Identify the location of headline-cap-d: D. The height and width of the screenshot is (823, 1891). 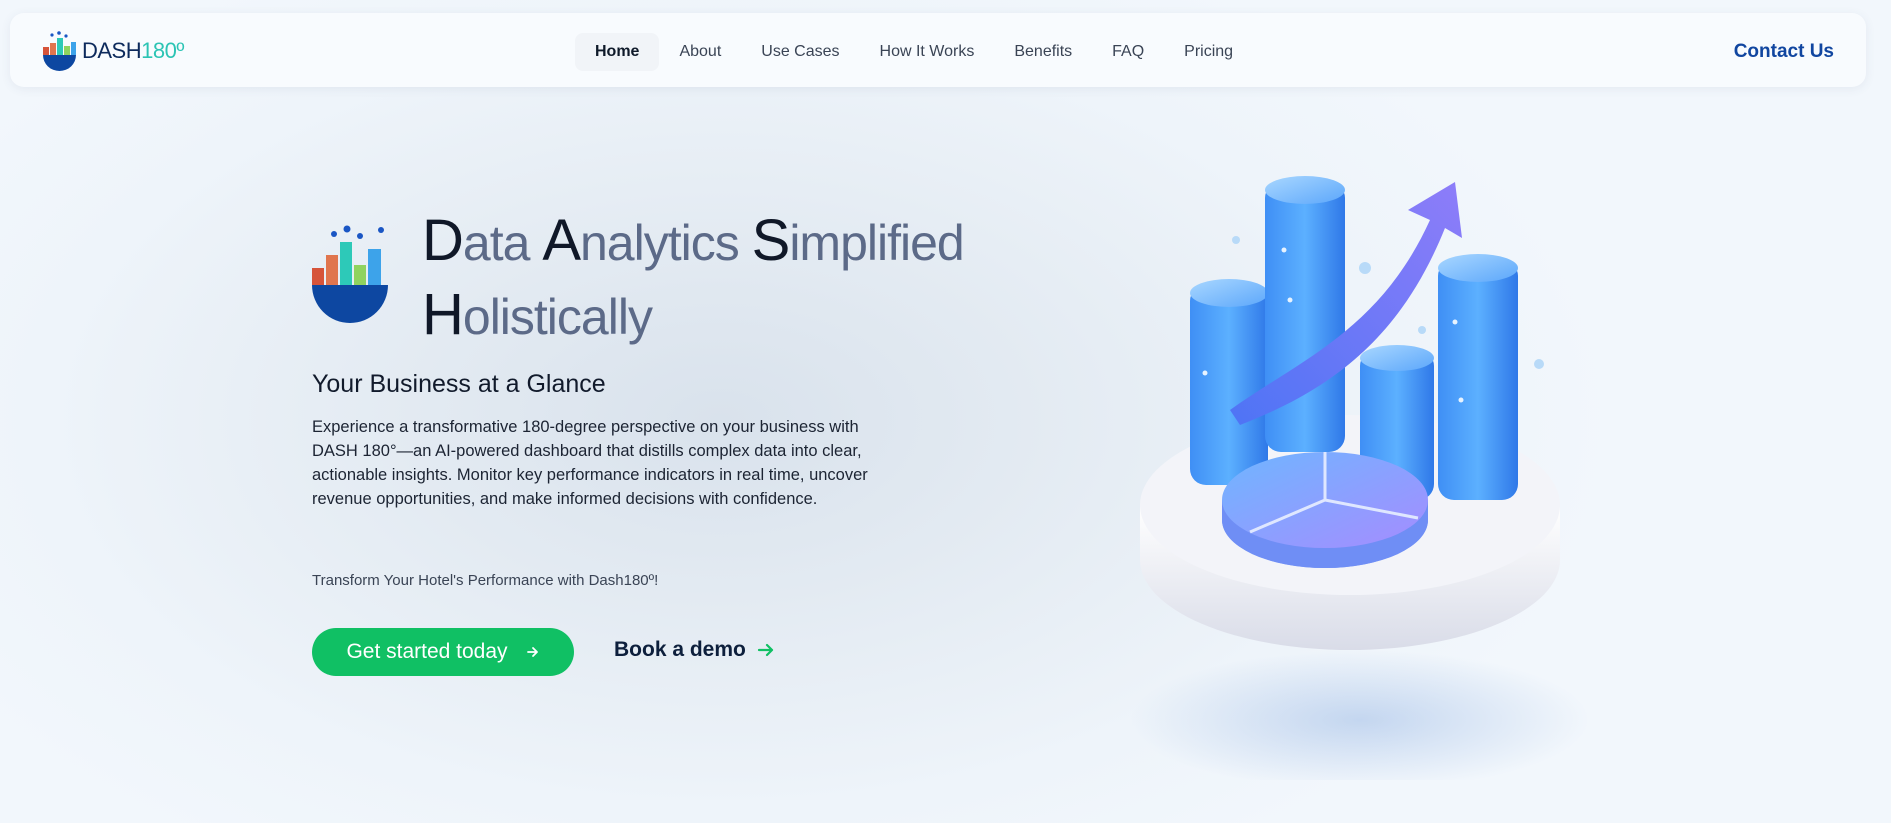
(443, 240).